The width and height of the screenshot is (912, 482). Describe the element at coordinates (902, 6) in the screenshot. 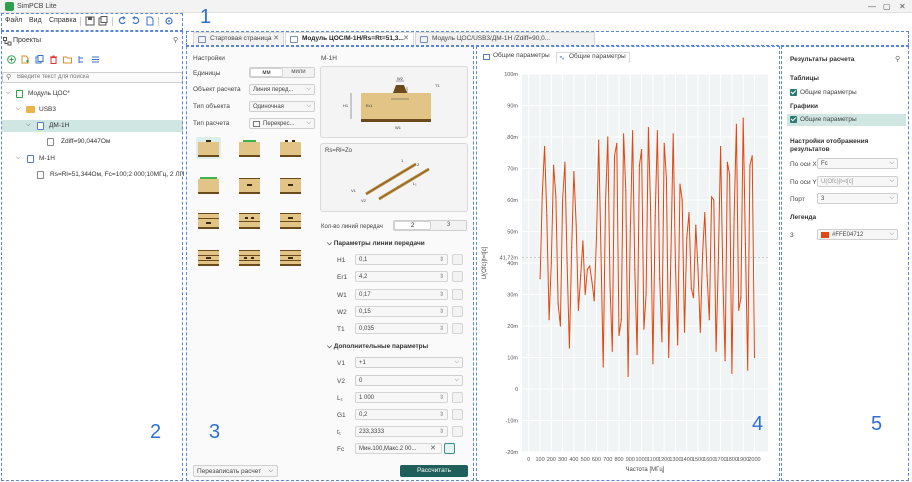

I see `close-window-icon: ✕` at that location.